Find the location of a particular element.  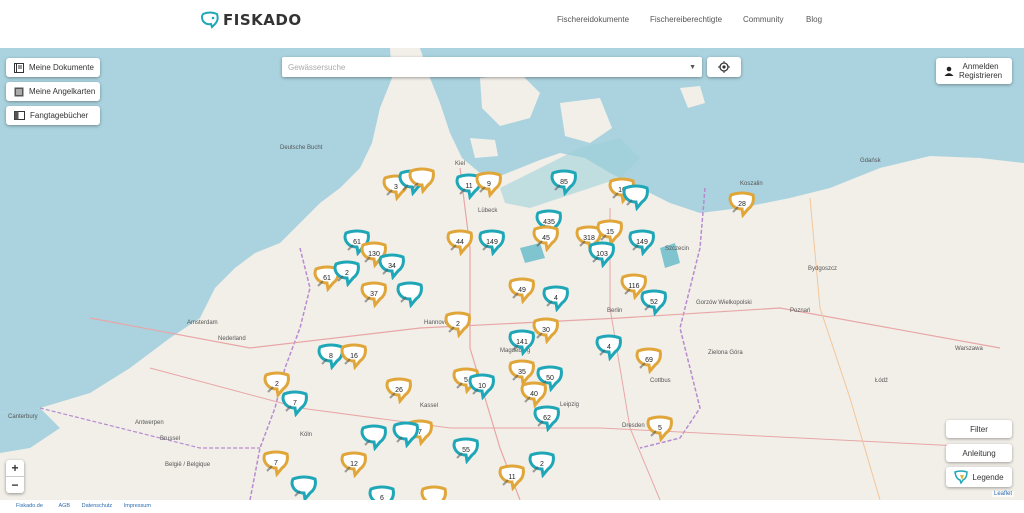

map-label-warszawa: Warszawa is located at coordinates (969, 349).